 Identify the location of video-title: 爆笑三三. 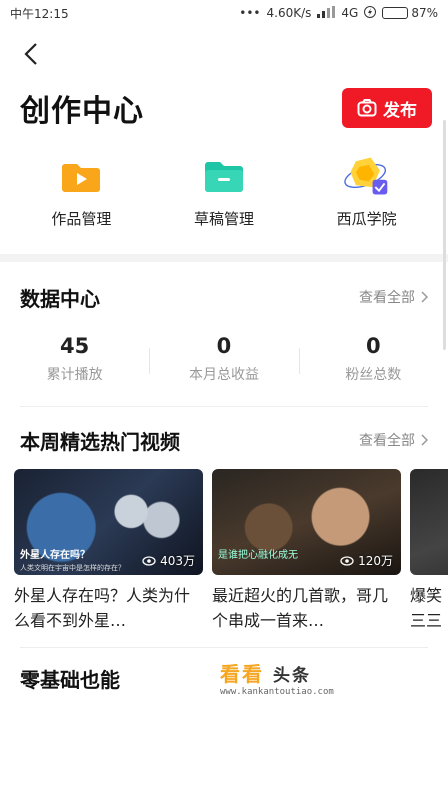
(426, 608).